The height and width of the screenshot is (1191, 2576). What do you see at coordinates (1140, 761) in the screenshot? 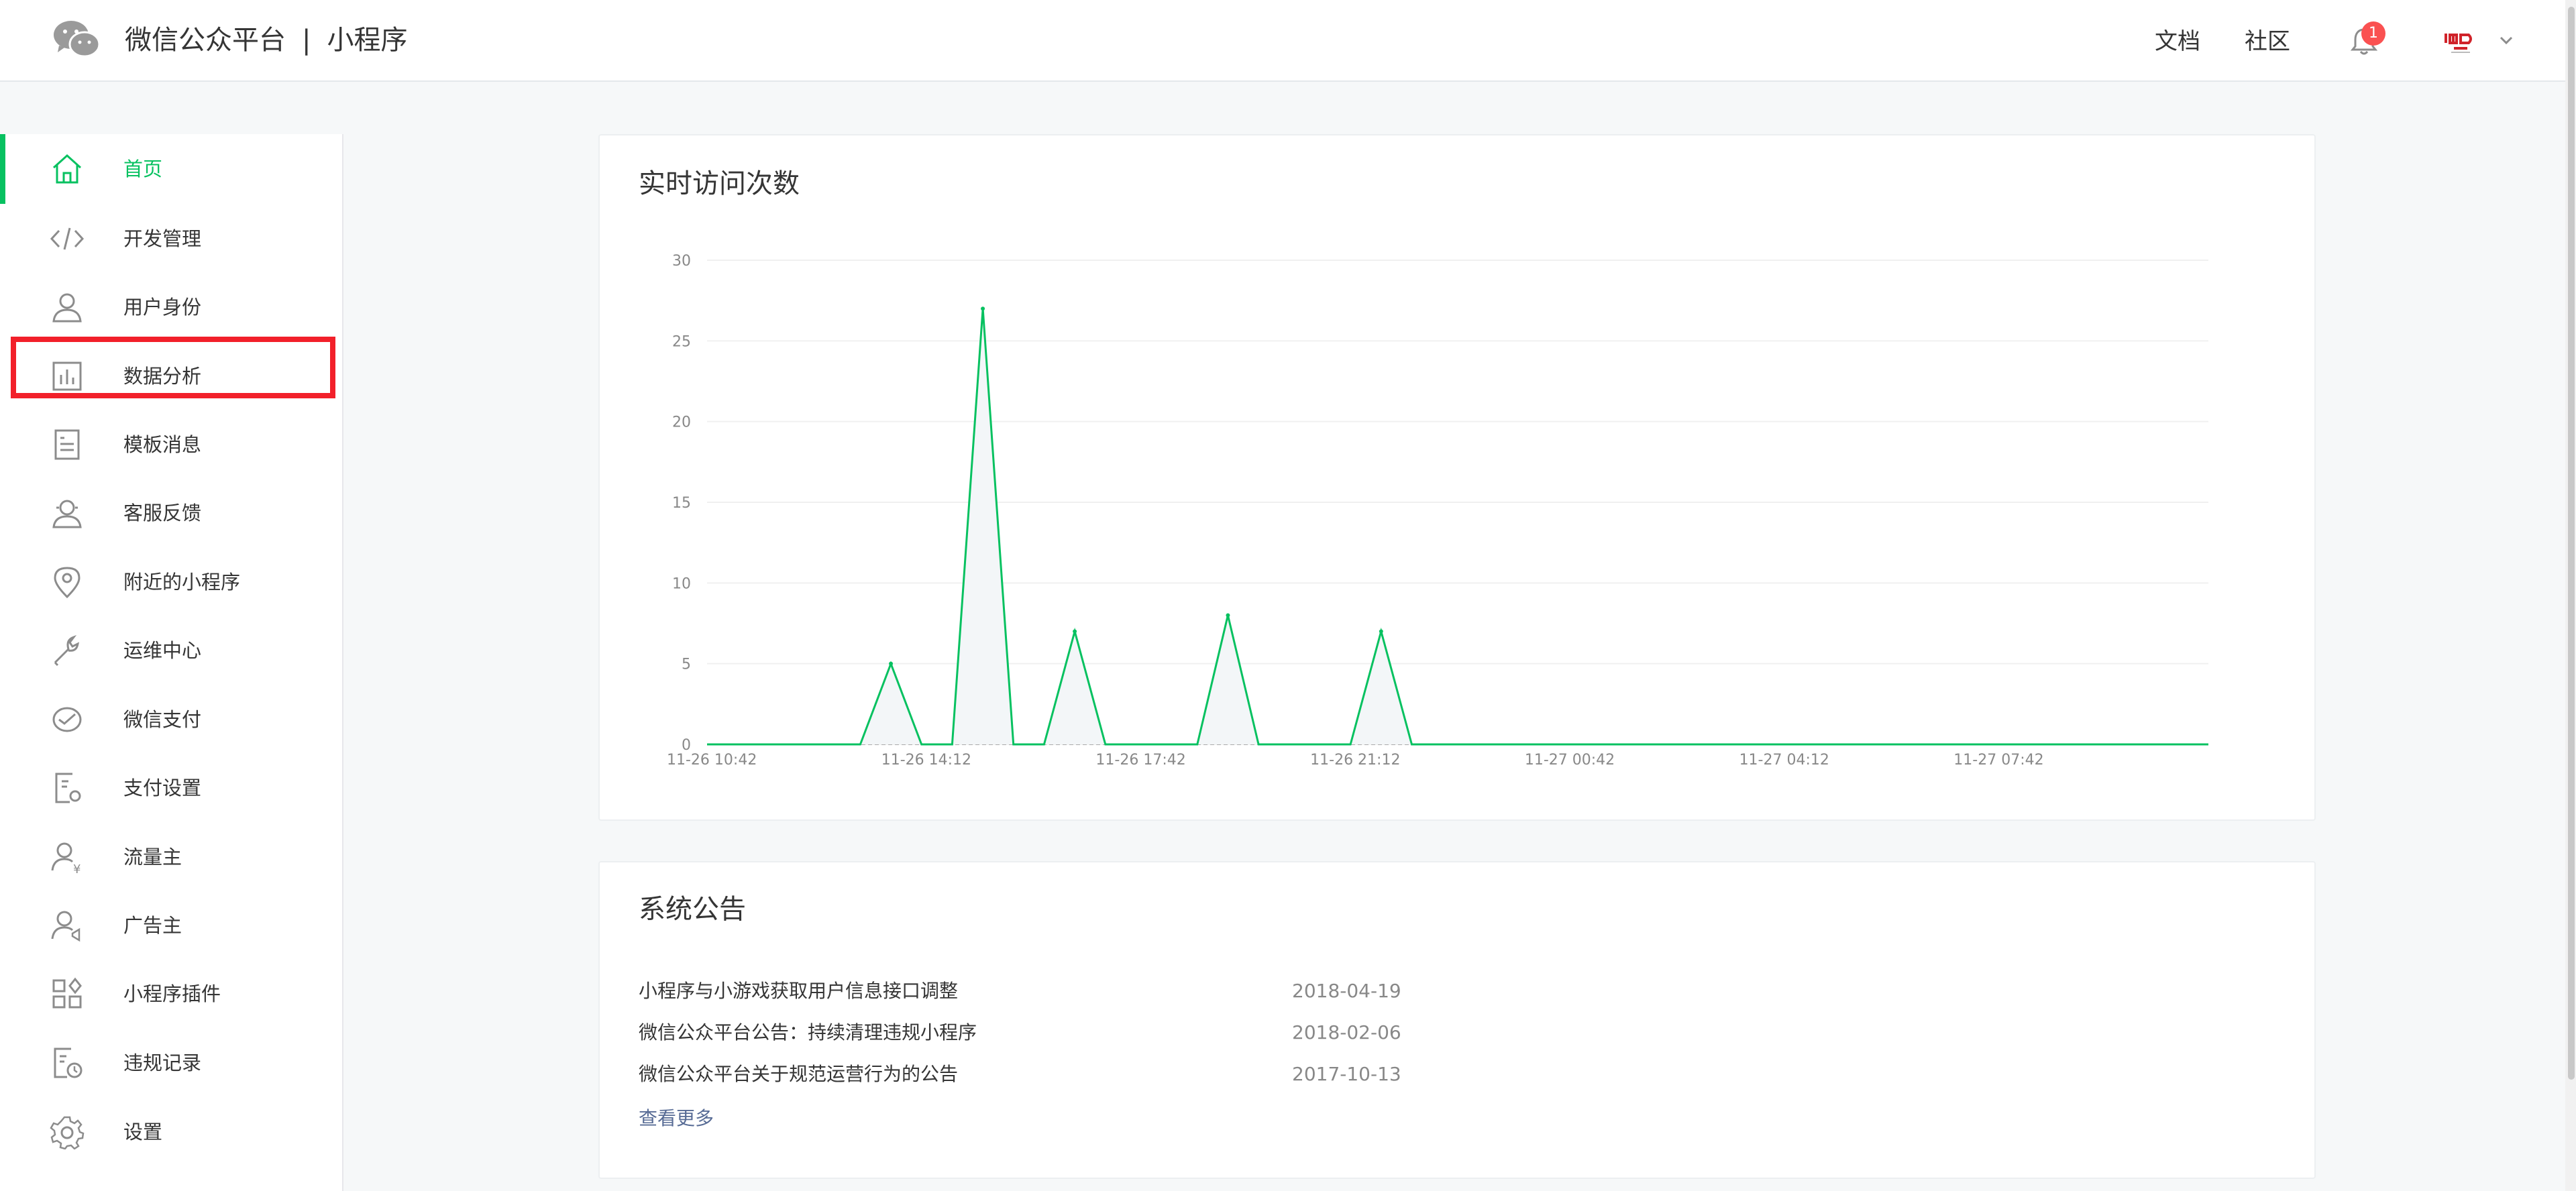
I see `x-tick-label: 11-26 17:42` at bounding box center [1140, 761].